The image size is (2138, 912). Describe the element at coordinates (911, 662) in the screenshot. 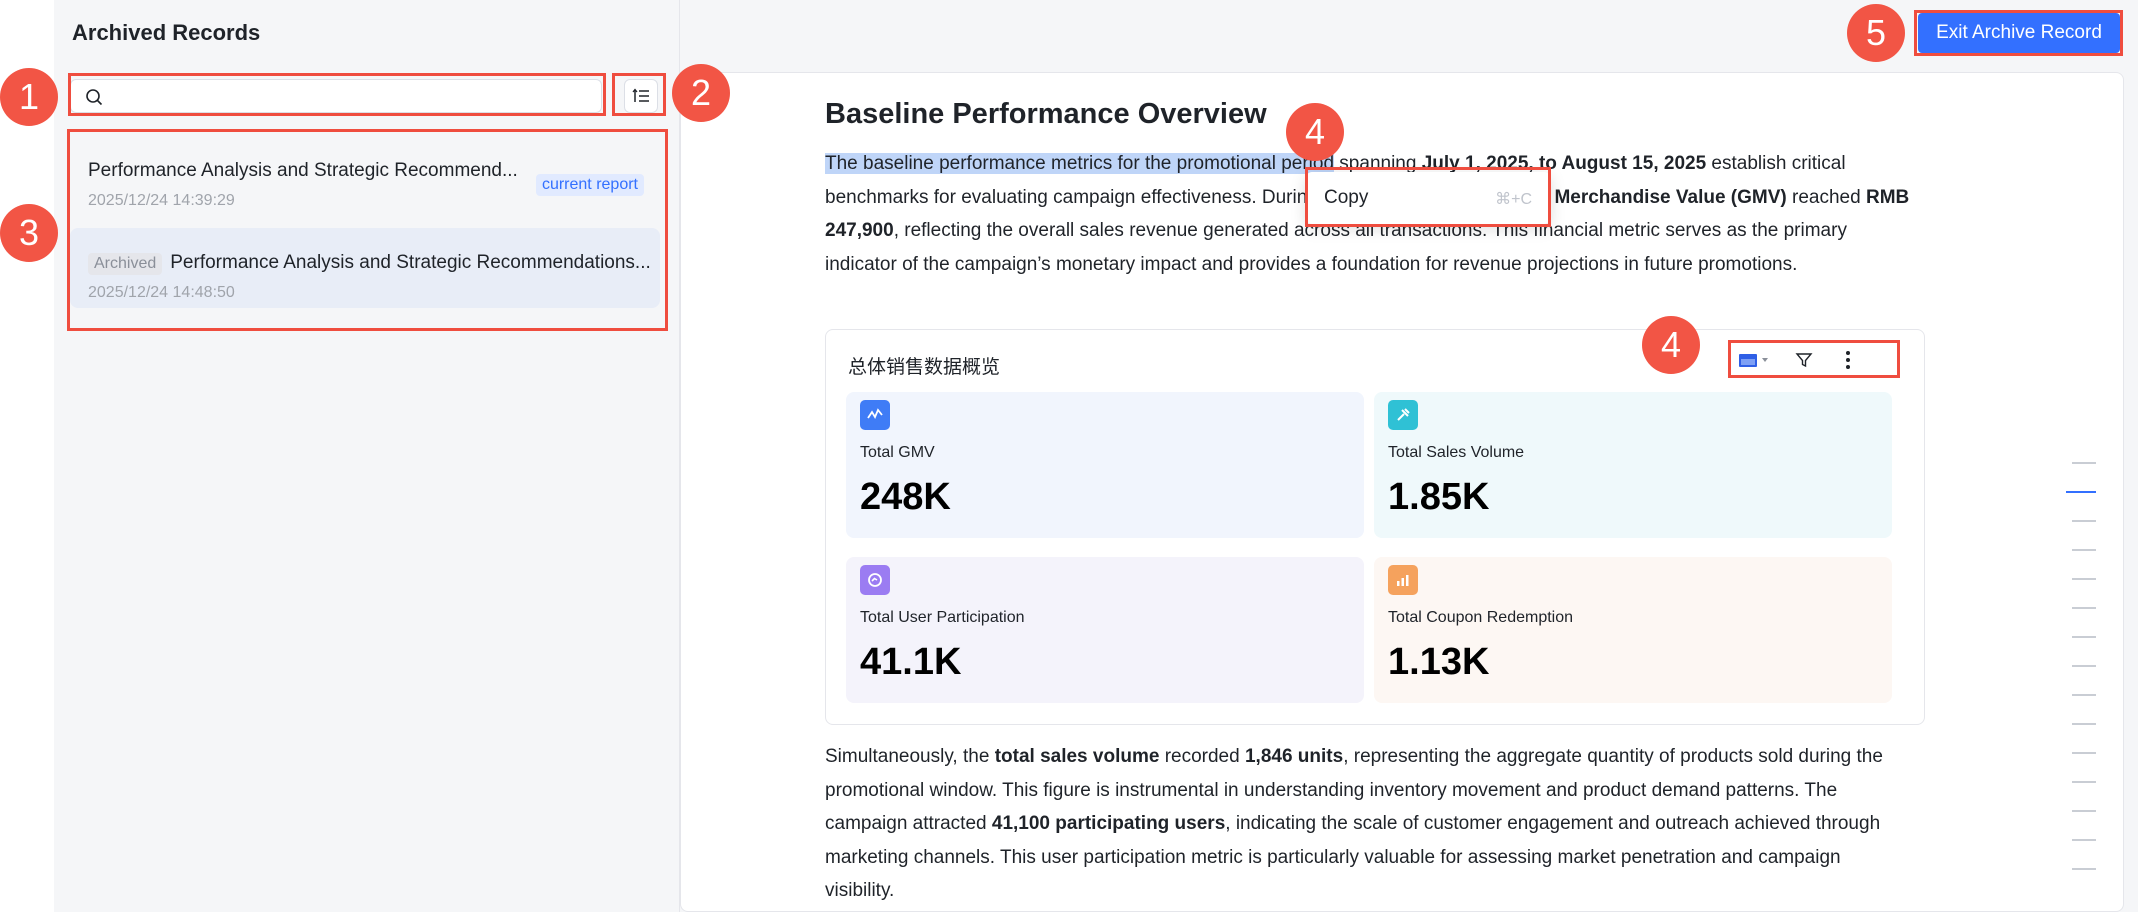

I see `metric-value: 41.1K` at that location.